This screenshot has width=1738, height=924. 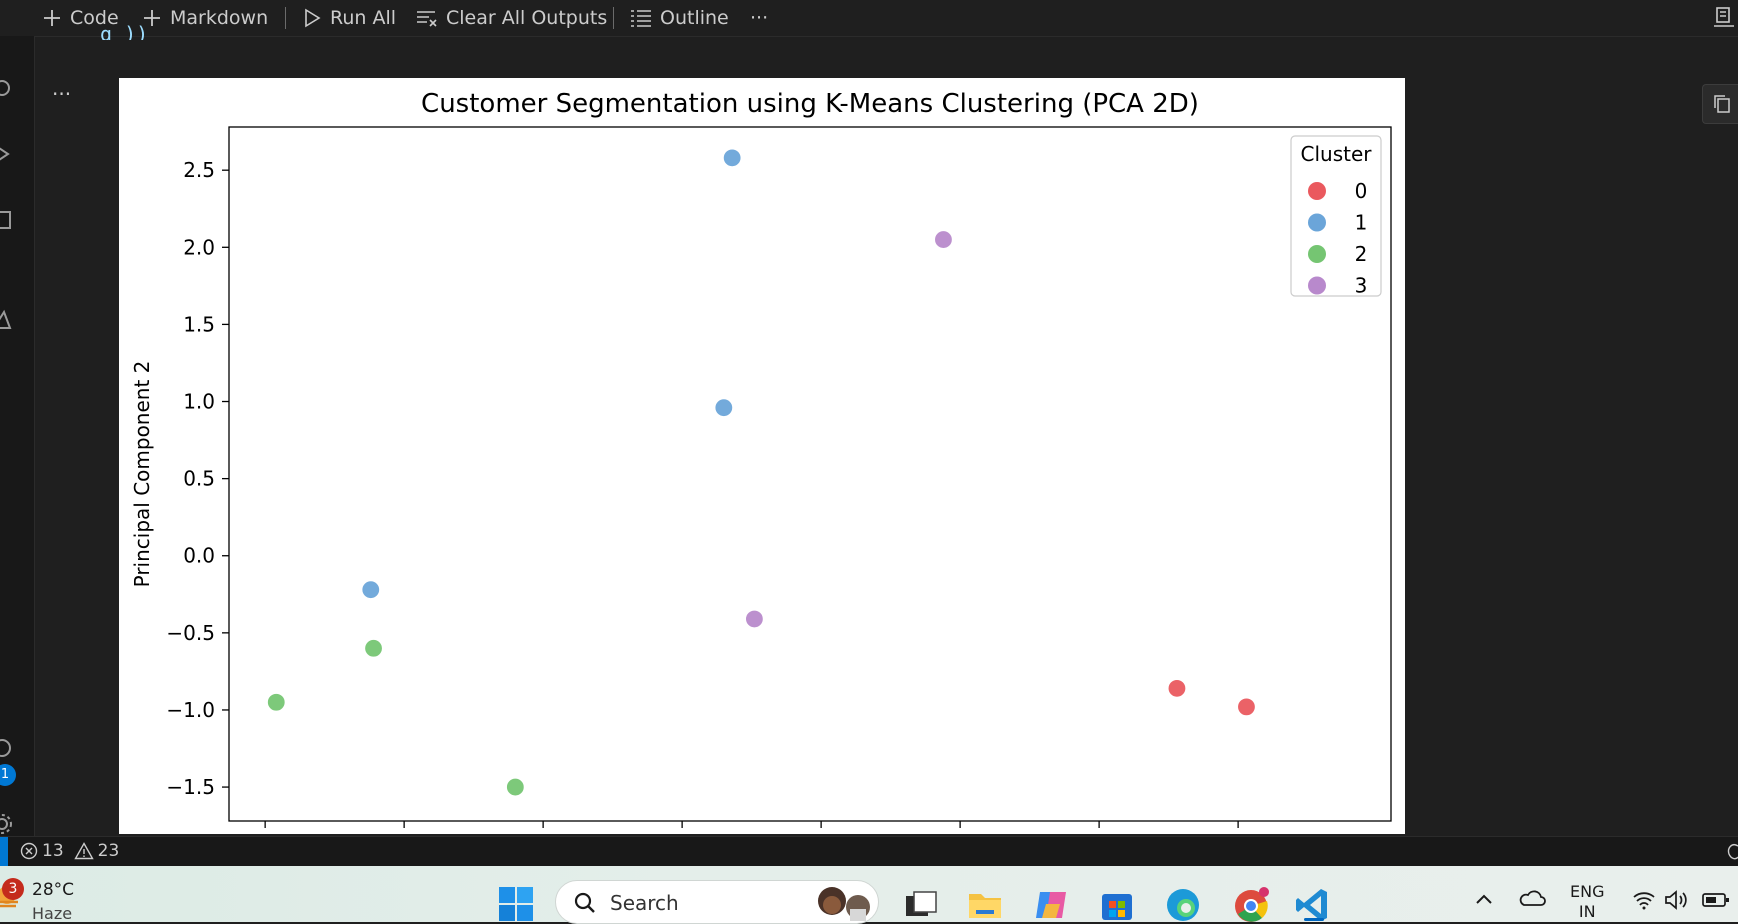 I want to click on clear-all-outputs-button: Clear All Outputs, so click(x=511, y=18).